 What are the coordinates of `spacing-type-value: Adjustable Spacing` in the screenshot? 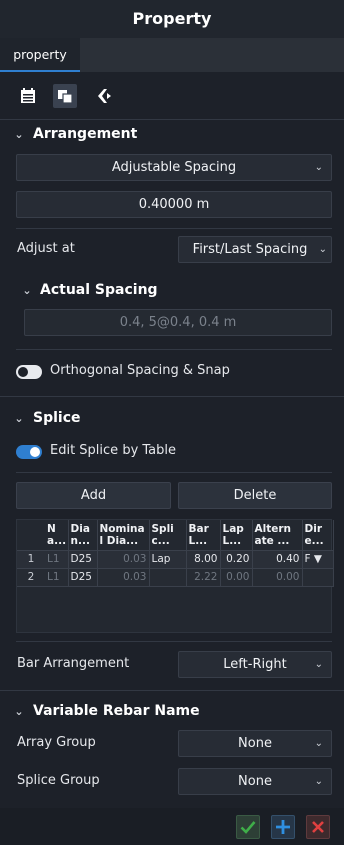 It's located at (174, 167).